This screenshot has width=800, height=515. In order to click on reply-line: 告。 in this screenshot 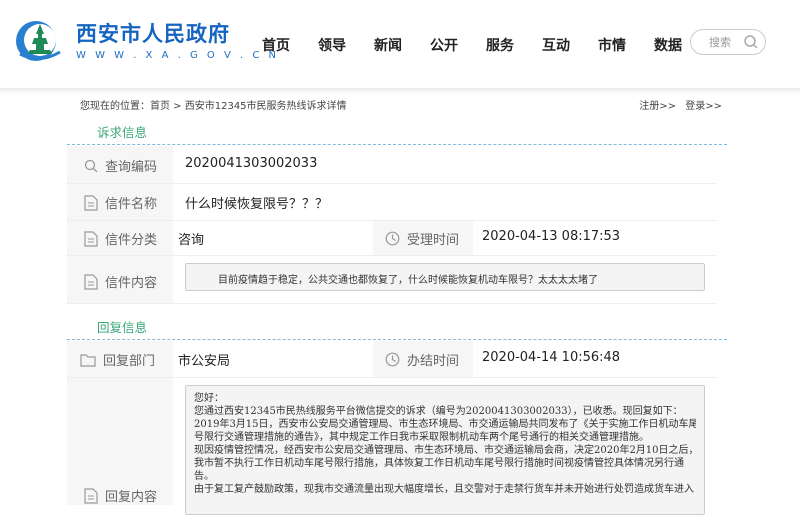, I will do `click(204, 476)`.